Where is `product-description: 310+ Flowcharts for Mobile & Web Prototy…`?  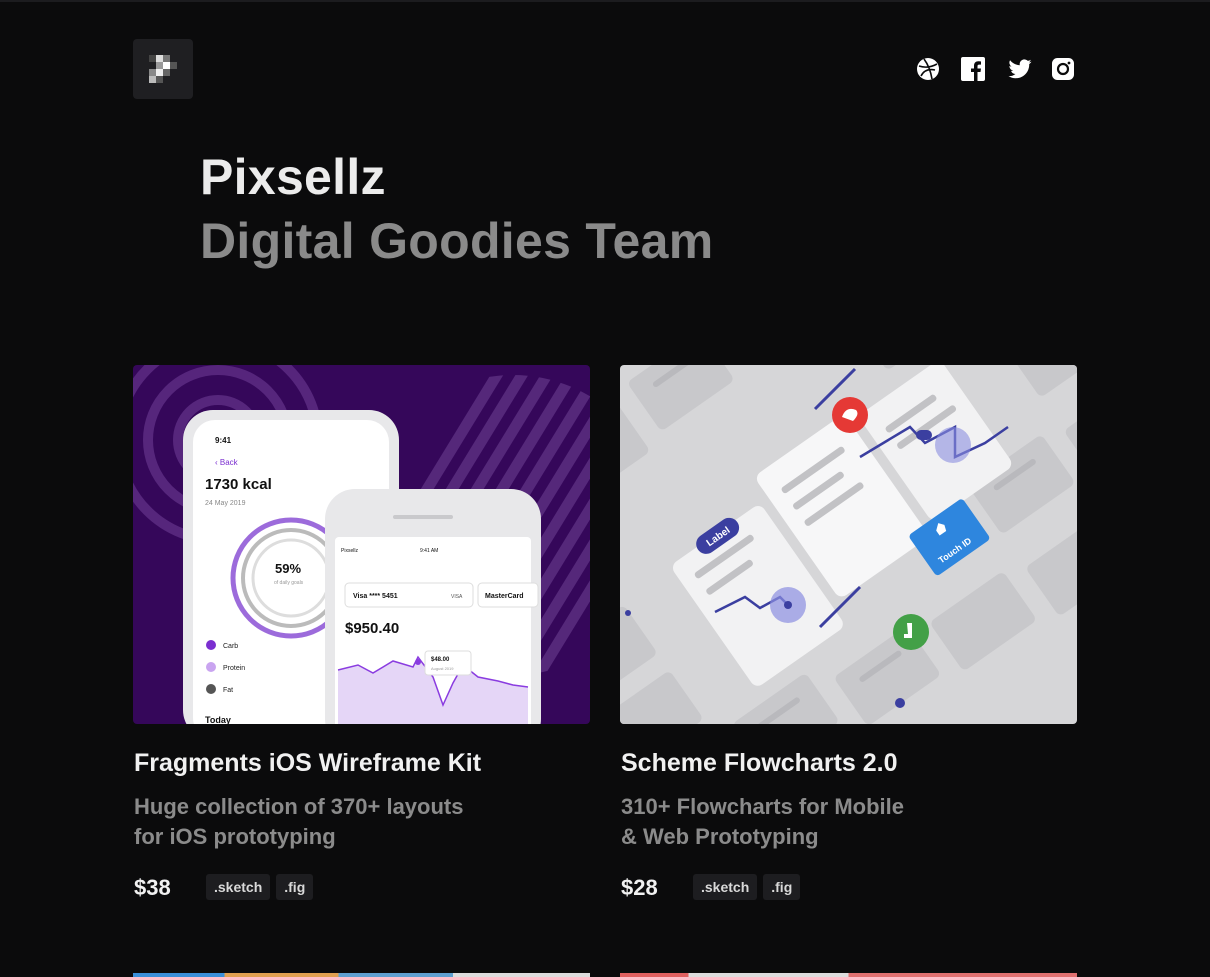
product-description: 310+ Flowcharts for Mobile & Web Prototy… is located at coordinates (821, 822).